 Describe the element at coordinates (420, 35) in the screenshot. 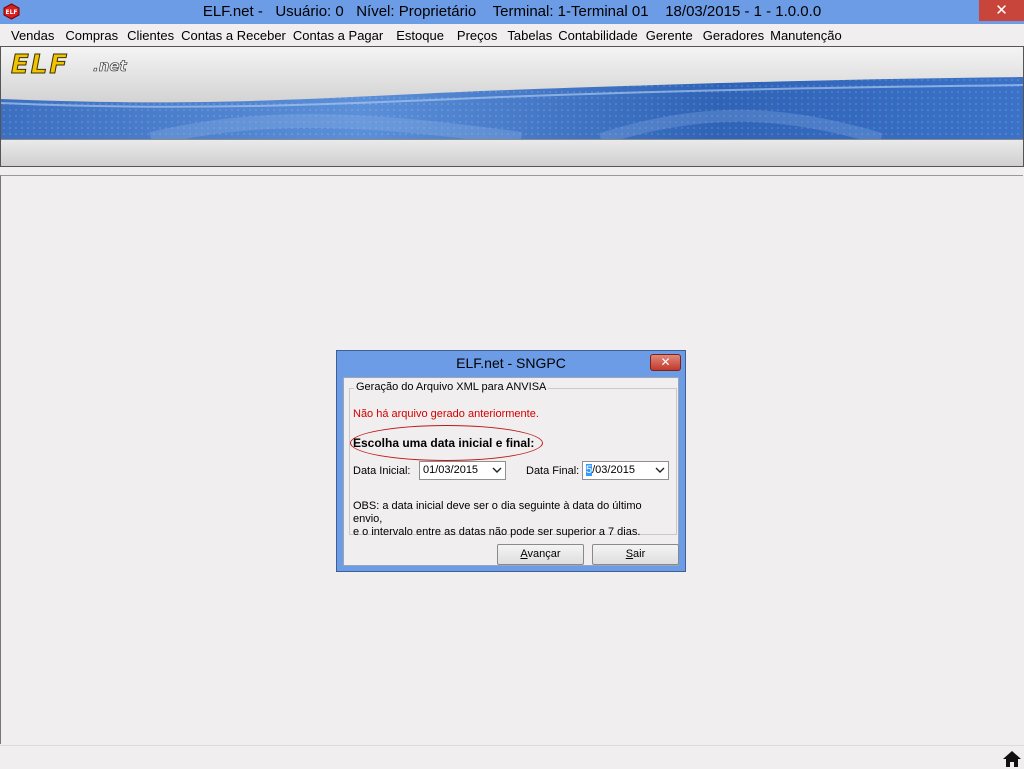

I see `menu-estoque: Estoque` at that location.